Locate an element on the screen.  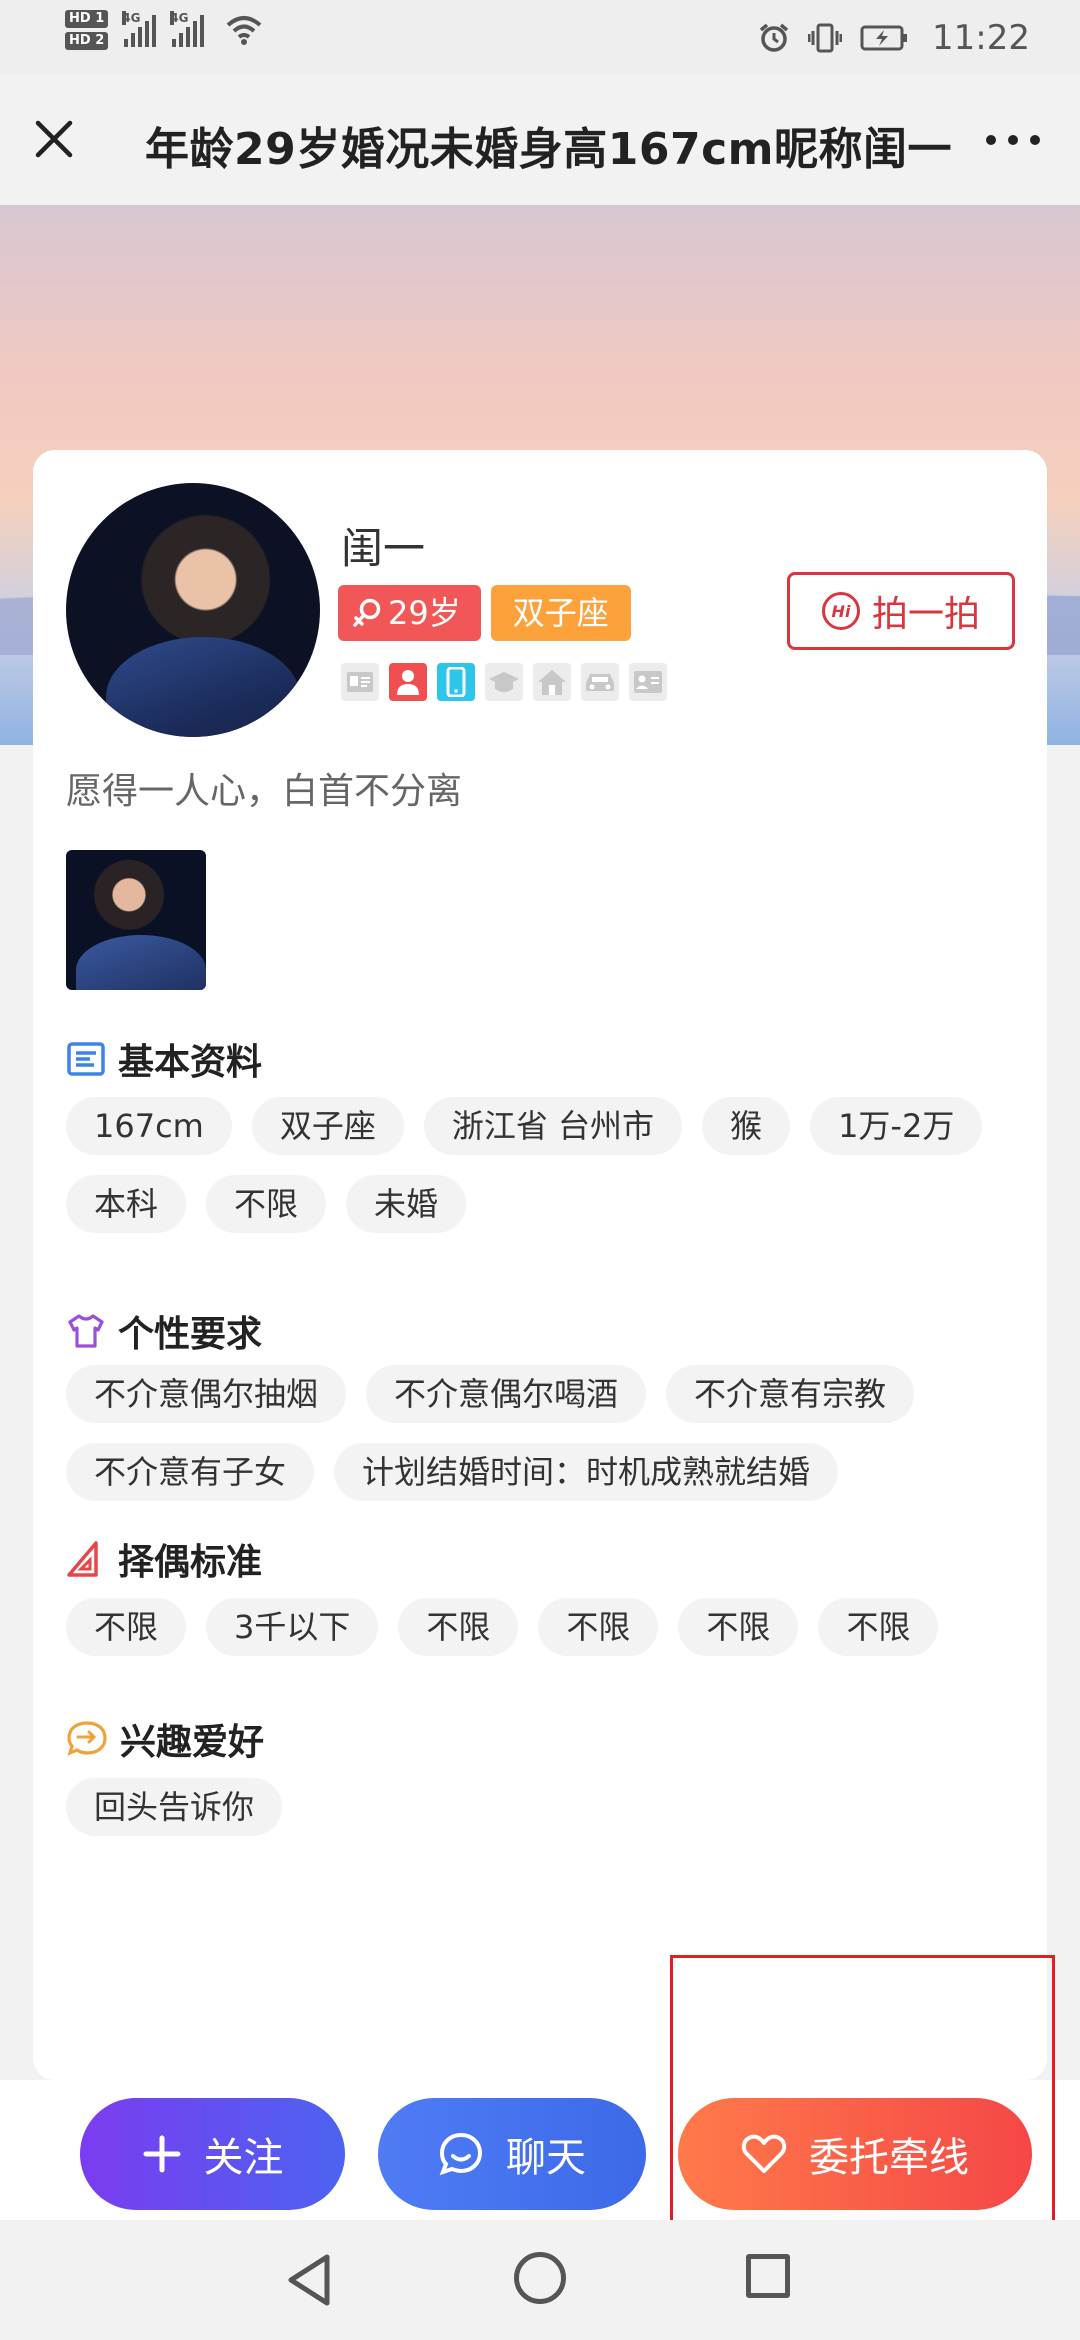
home-icon is located at coordinates (540, 2278).